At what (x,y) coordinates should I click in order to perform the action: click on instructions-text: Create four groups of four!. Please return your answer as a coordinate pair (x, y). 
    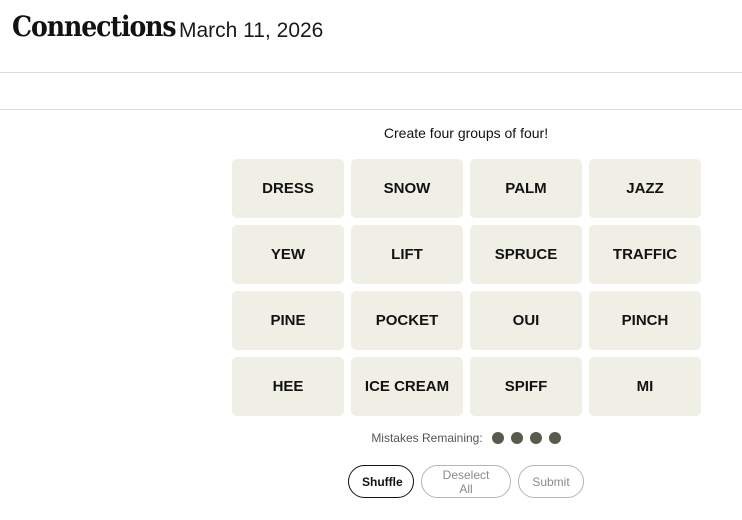
    Looking at the image, I should click on (466, 133).